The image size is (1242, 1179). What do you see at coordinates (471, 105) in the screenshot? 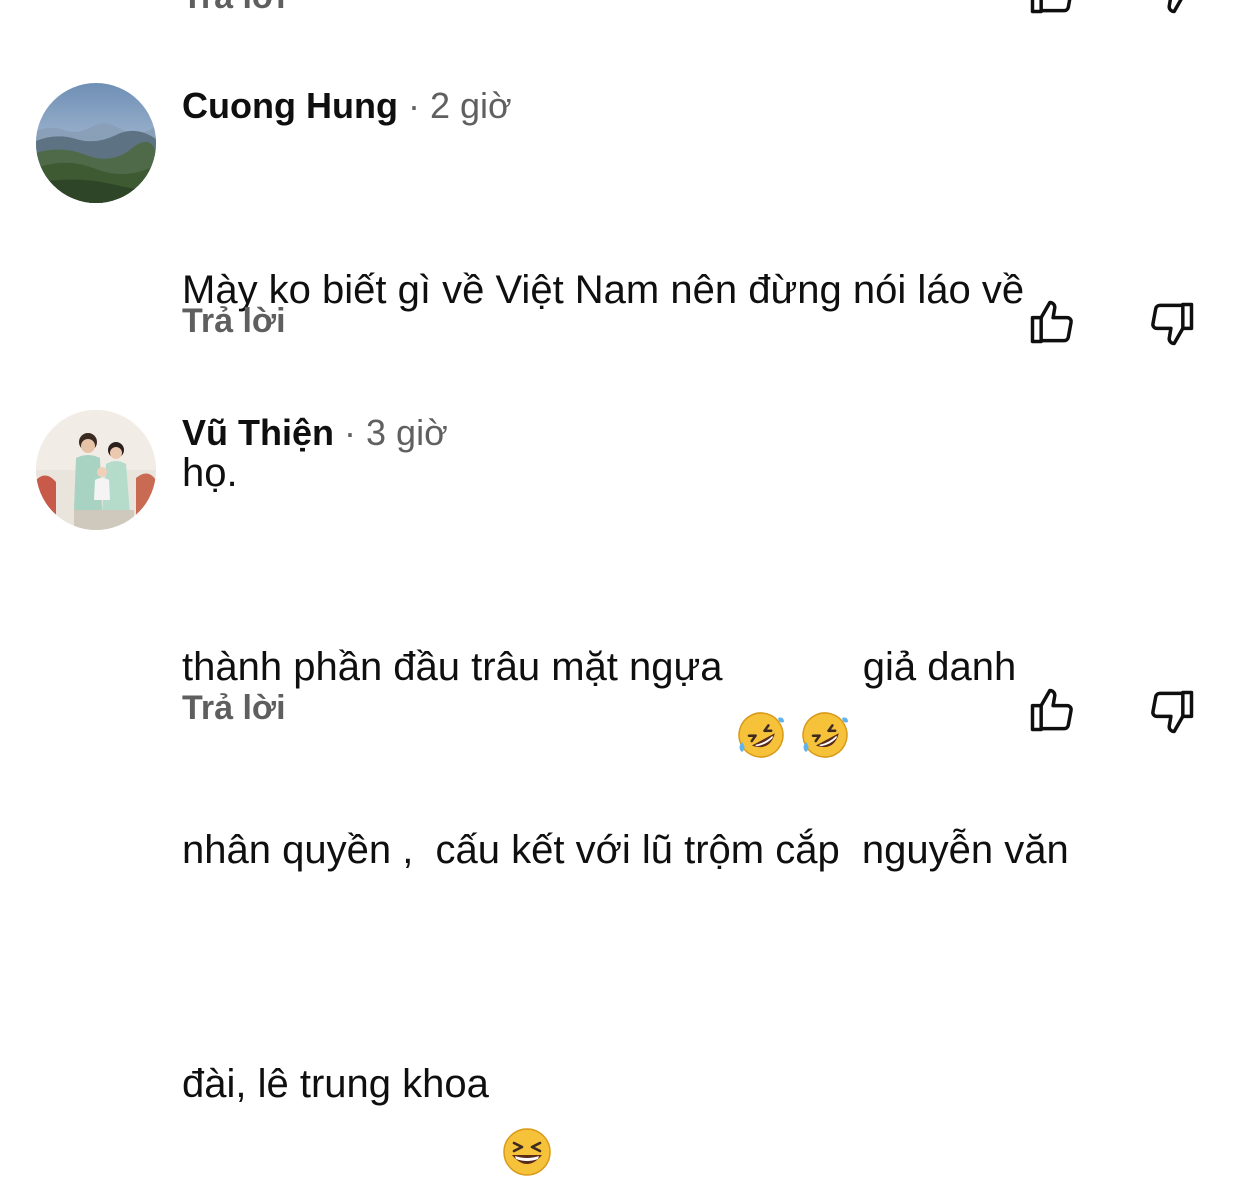
I see `comment-time: 2 giờ` at bounding box center [471, 105].